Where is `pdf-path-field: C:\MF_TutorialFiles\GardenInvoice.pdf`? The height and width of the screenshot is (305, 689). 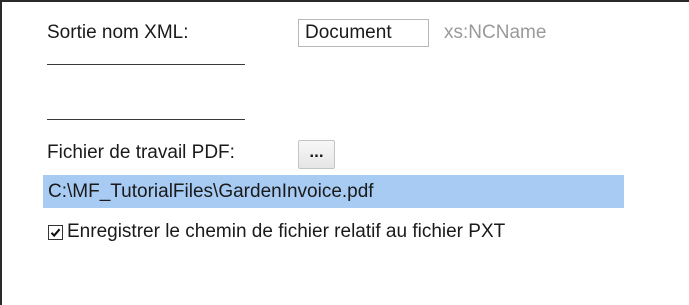 pdf-path-field: C:\MF_TutorialFiles\GardenInvoice.pdf is located at coordinates (333, 191).